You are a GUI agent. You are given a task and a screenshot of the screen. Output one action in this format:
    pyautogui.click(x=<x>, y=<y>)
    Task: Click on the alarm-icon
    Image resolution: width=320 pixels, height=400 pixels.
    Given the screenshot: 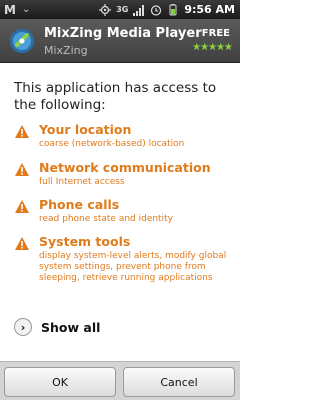 What is the action you would take?
    pyautogui.click(x=156, y=10)
    